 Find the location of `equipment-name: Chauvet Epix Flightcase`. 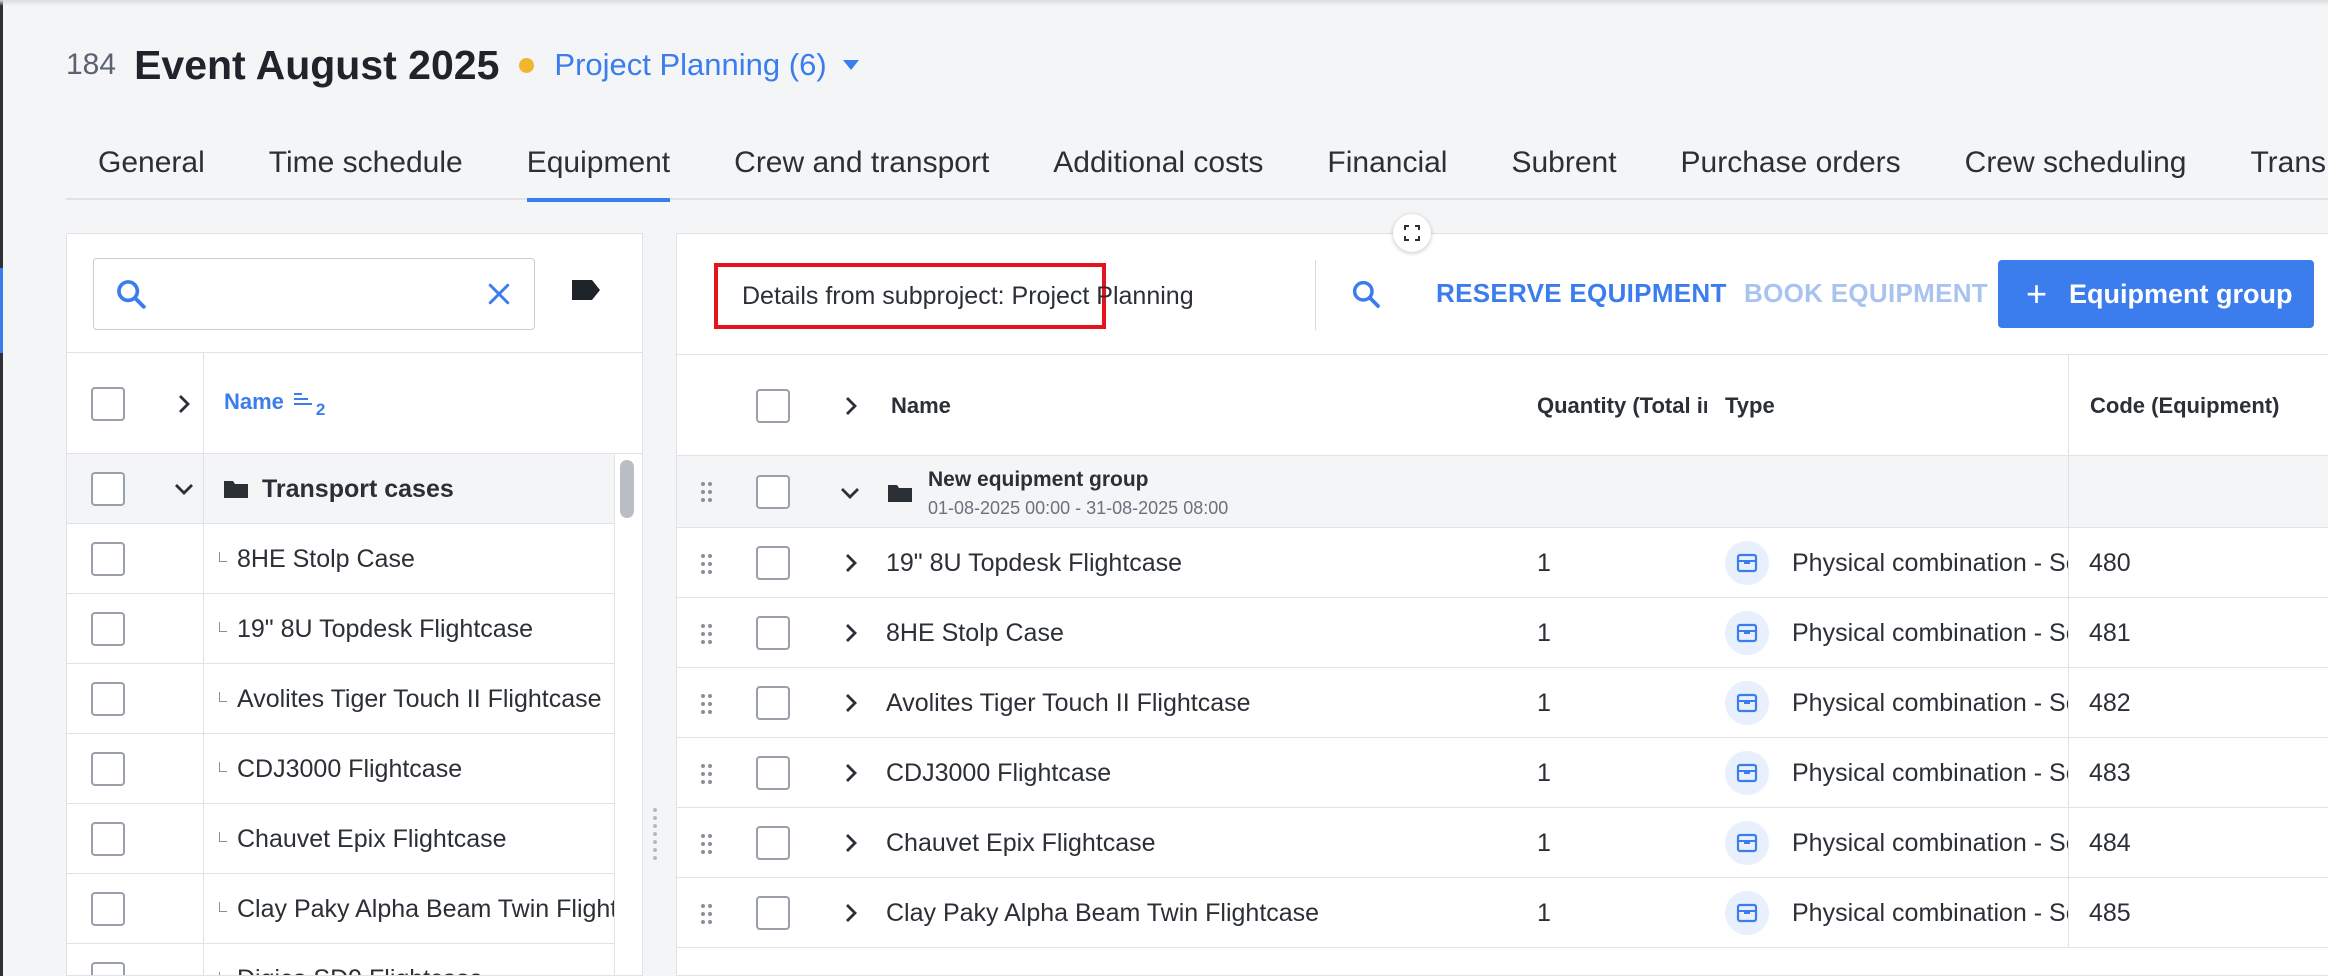

equipment-name: Chauvet Epix Flightcase is located at coordinates (1021, 843).